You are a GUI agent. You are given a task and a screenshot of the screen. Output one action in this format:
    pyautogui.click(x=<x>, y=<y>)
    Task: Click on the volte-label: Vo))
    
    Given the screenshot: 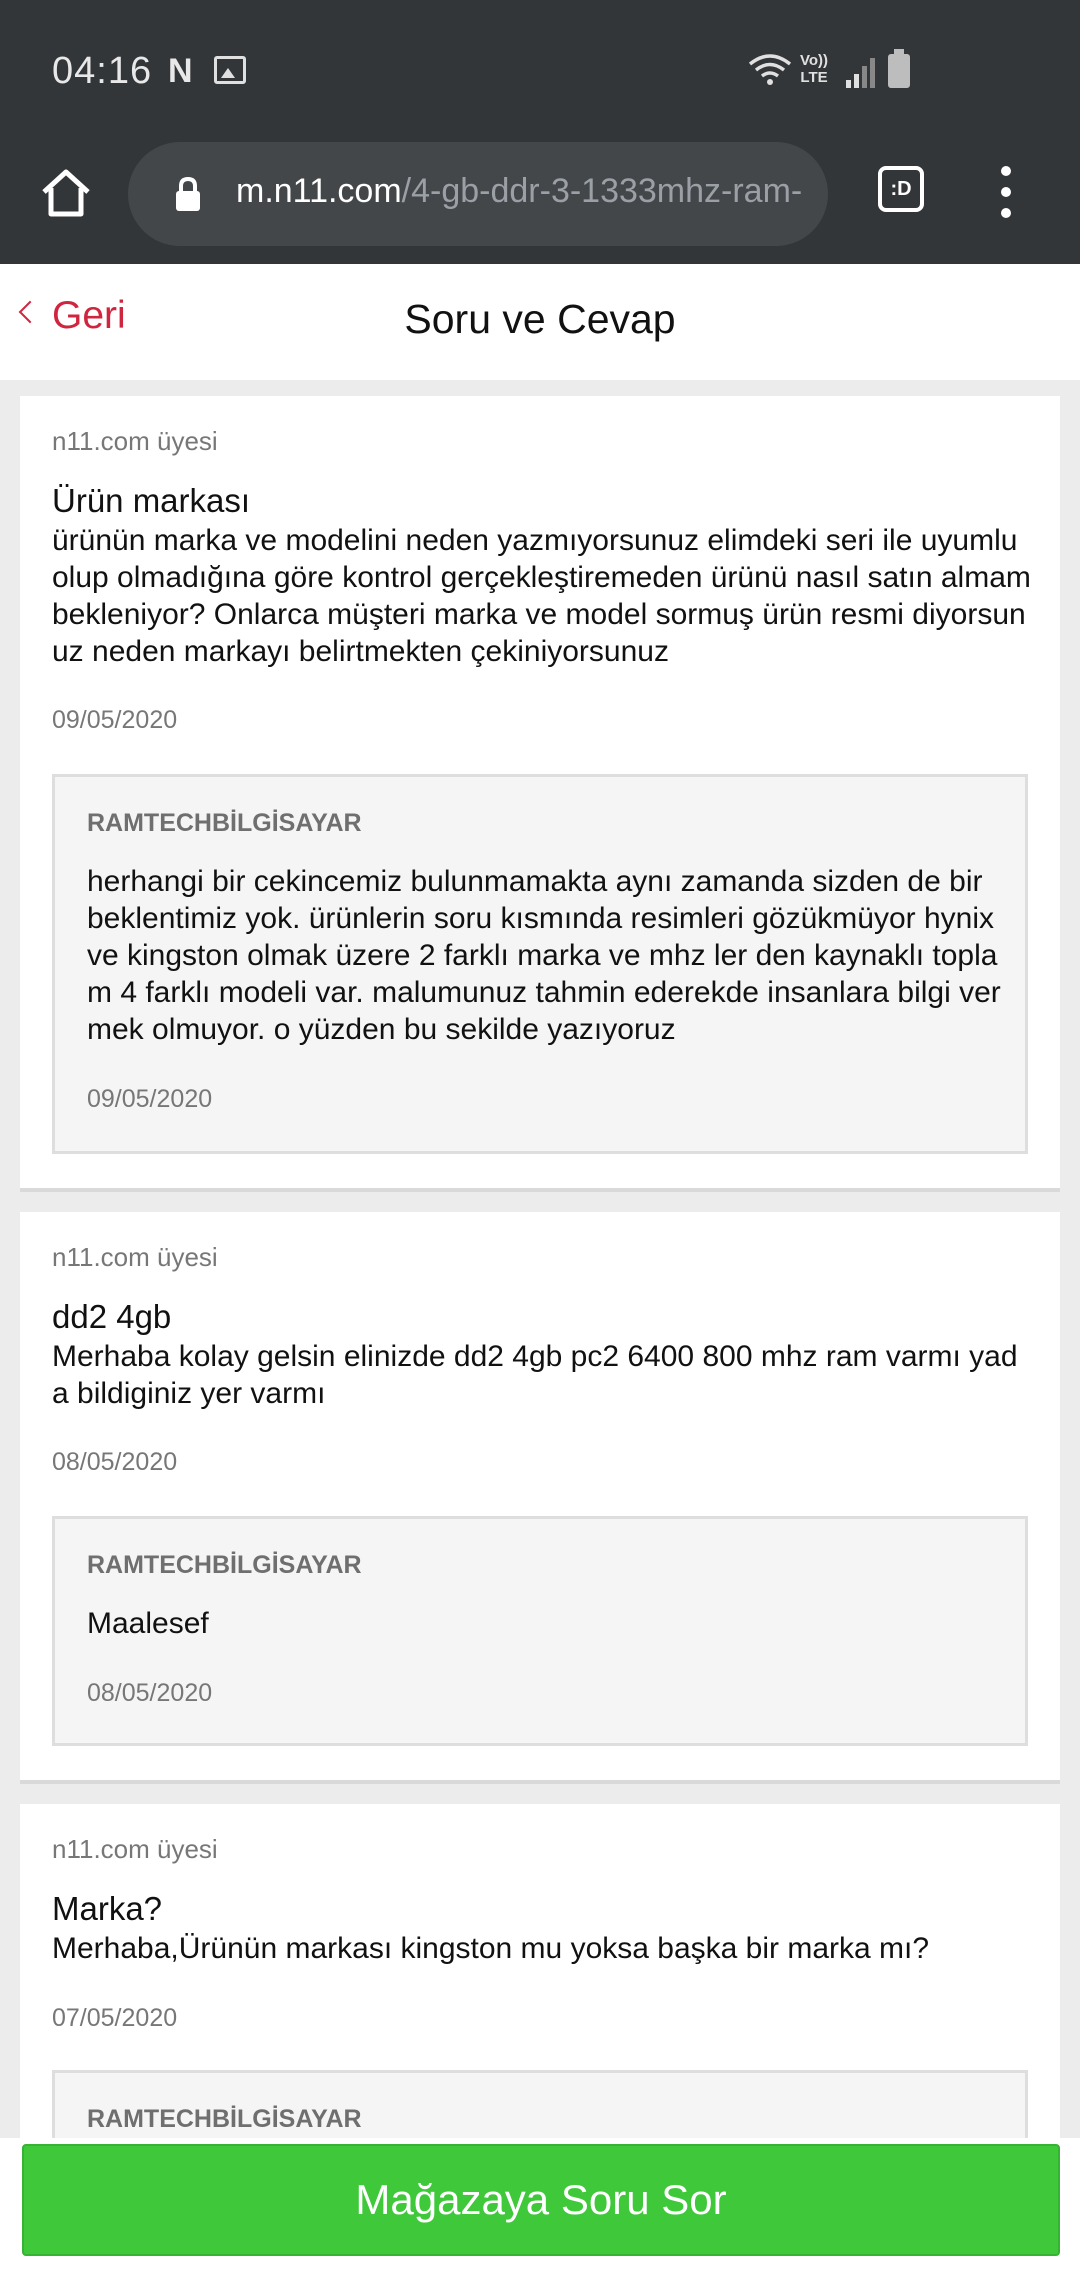 What is the action you would take?
    pyautogui.click(x=814, y=60)
    